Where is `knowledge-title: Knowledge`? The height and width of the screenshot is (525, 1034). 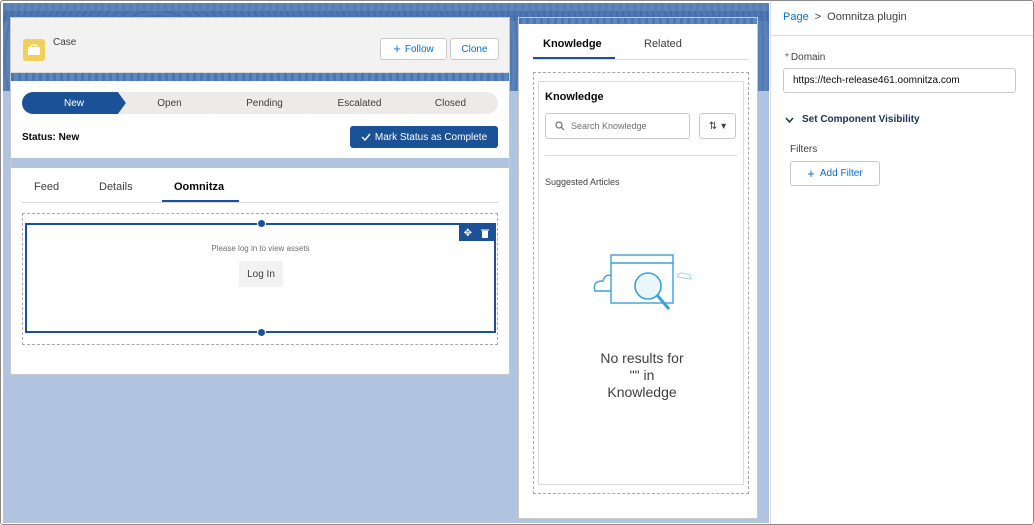 knowledge-title: Knowledge is located at coordinates (574, 97).